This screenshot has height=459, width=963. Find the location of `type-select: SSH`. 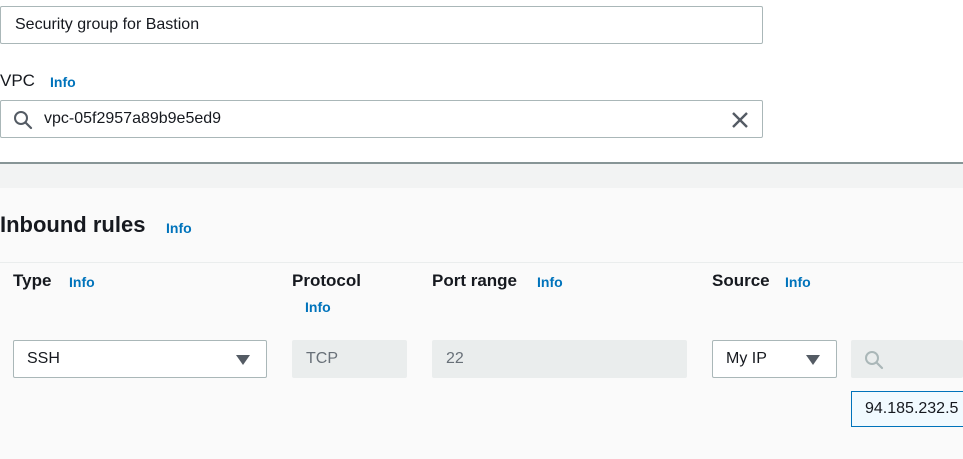

type-select: SSH is located at coordinates (140, 359).